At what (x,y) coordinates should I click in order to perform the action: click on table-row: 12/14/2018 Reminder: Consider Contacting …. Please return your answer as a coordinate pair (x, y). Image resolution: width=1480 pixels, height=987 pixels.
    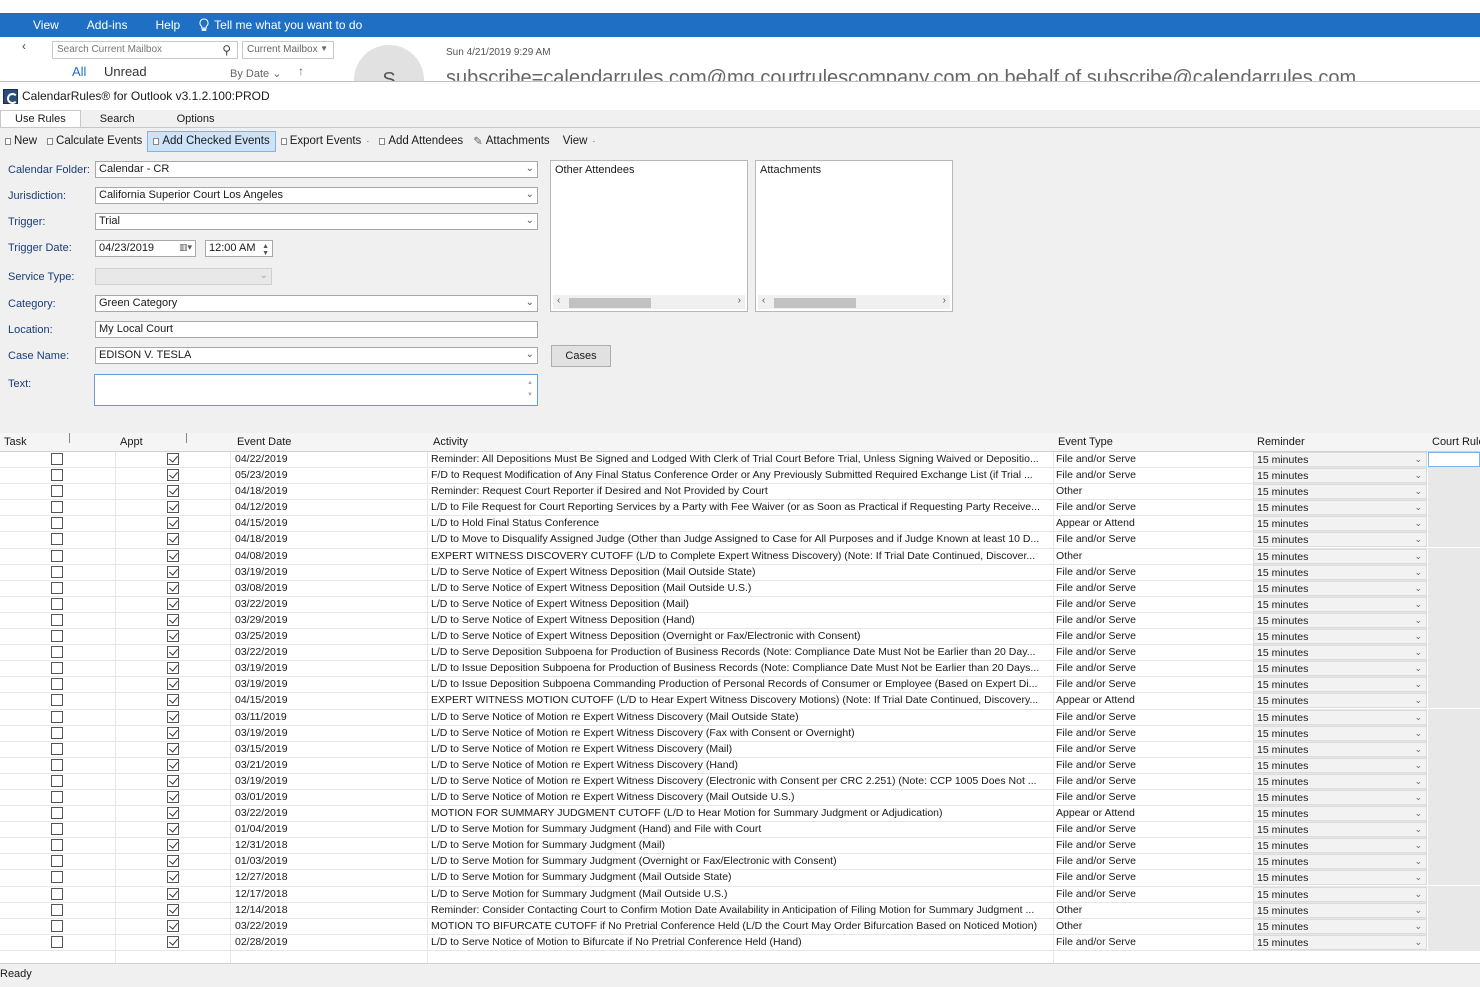
    Looking at the image, I should click on (740, 910).